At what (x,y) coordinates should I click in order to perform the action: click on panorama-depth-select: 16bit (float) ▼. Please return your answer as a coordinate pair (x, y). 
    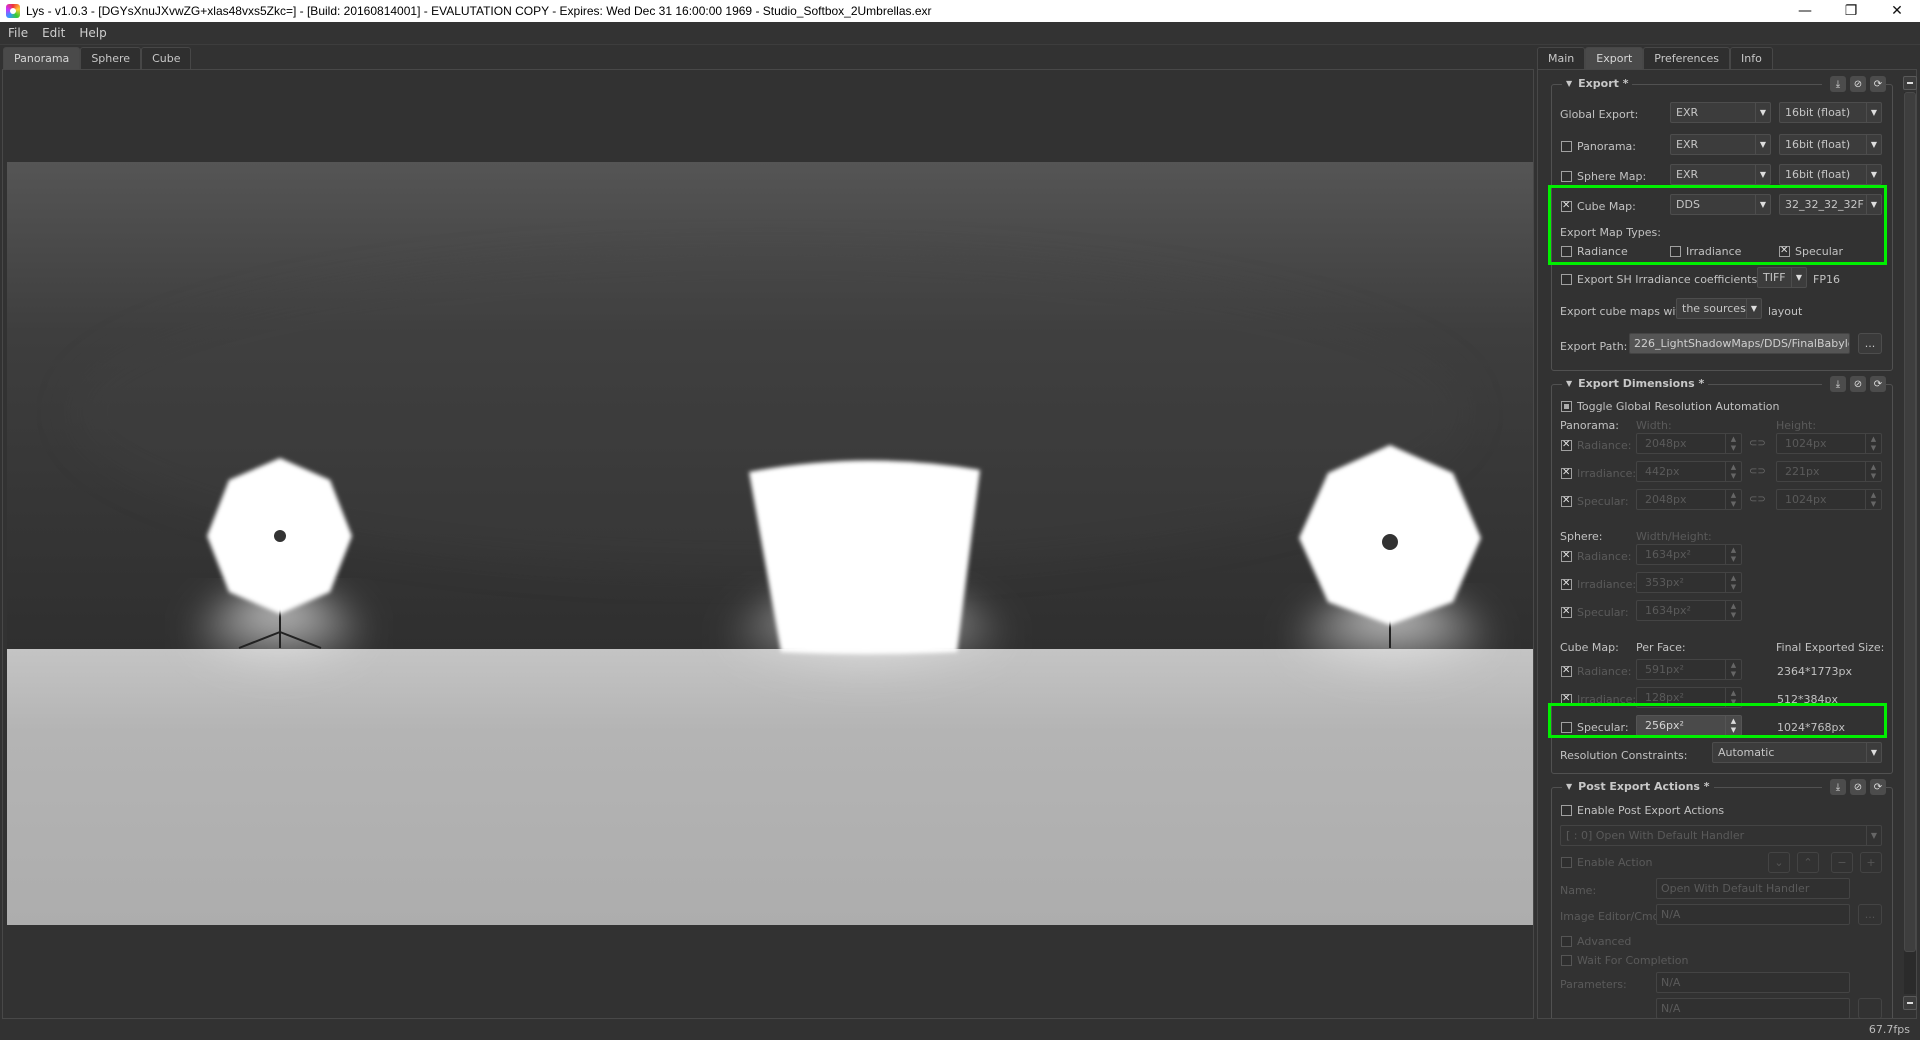
    Looking at the image, I should click on (1830, 144).